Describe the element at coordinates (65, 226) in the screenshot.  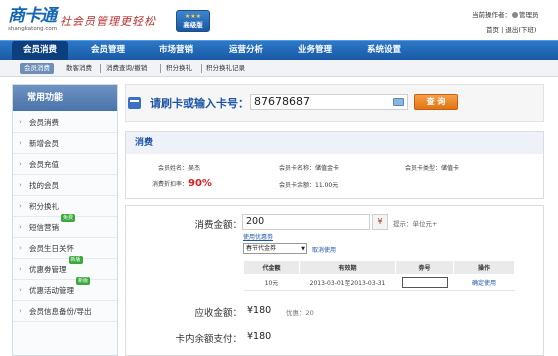
I see `sidebar-item-sms-marketing: › 短信营销免费` at that location.